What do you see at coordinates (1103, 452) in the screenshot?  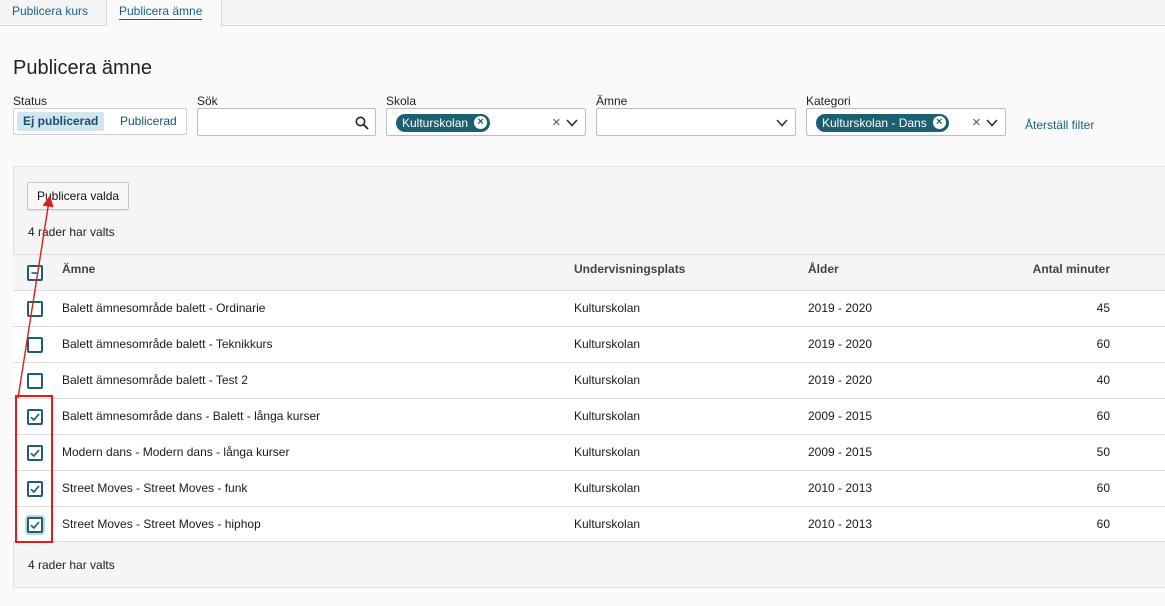 I see `cell-antal-minuter: 50` at bounding box center [1103, 452].